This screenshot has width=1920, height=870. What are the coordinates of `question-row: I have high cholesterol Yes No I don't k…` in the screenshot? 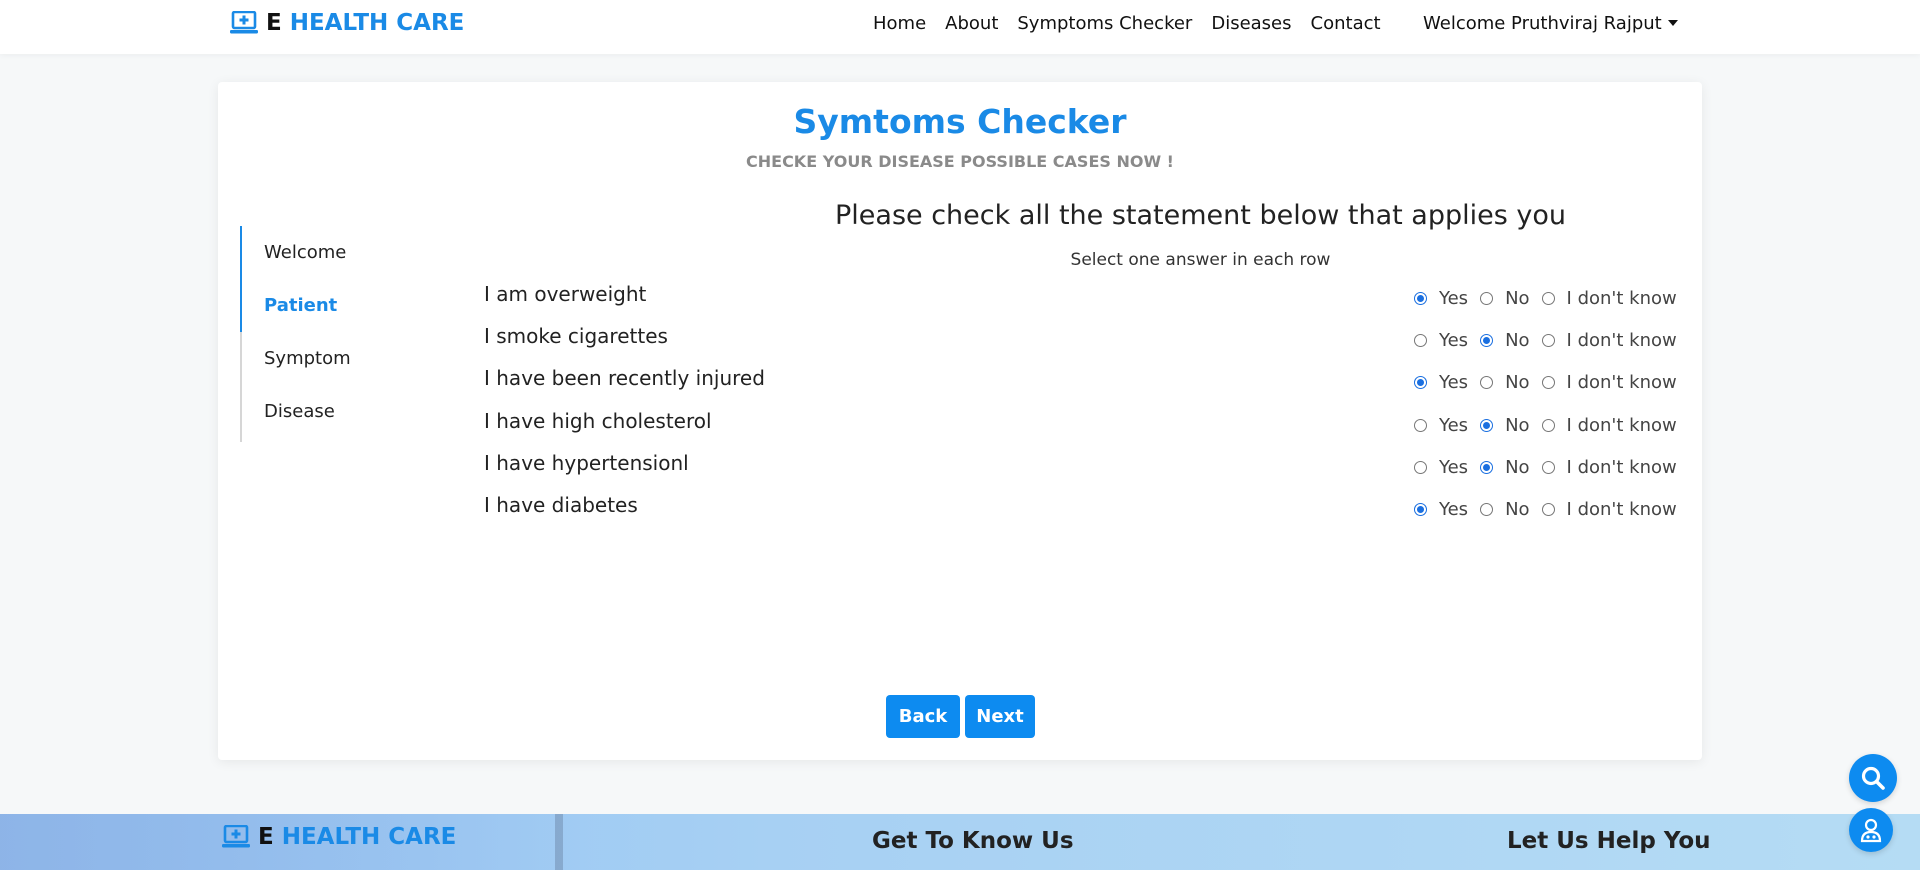 It's located at (1089, 424).